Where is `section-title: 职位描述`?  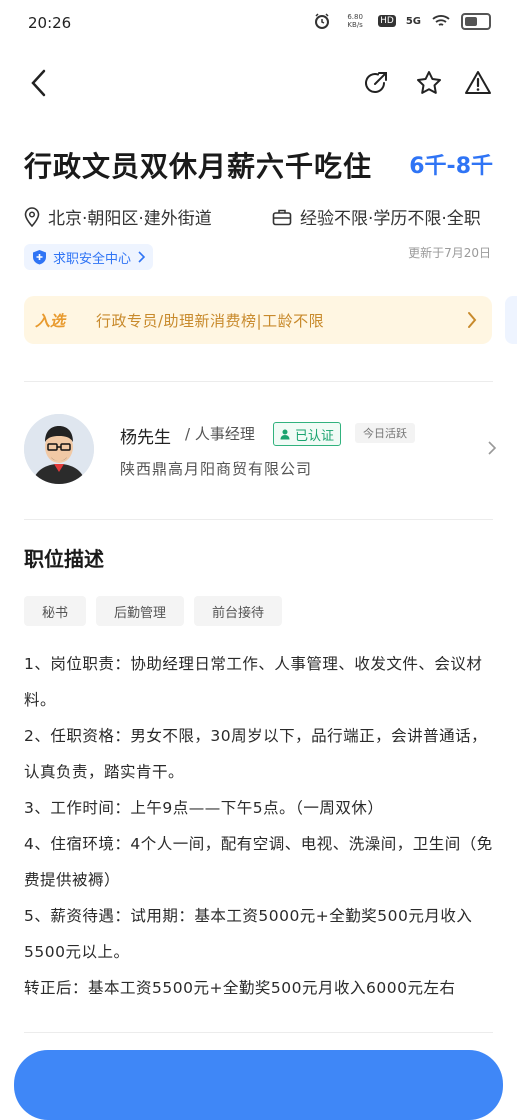
section-title: 职位描述 is located at coordinates (64, 559).